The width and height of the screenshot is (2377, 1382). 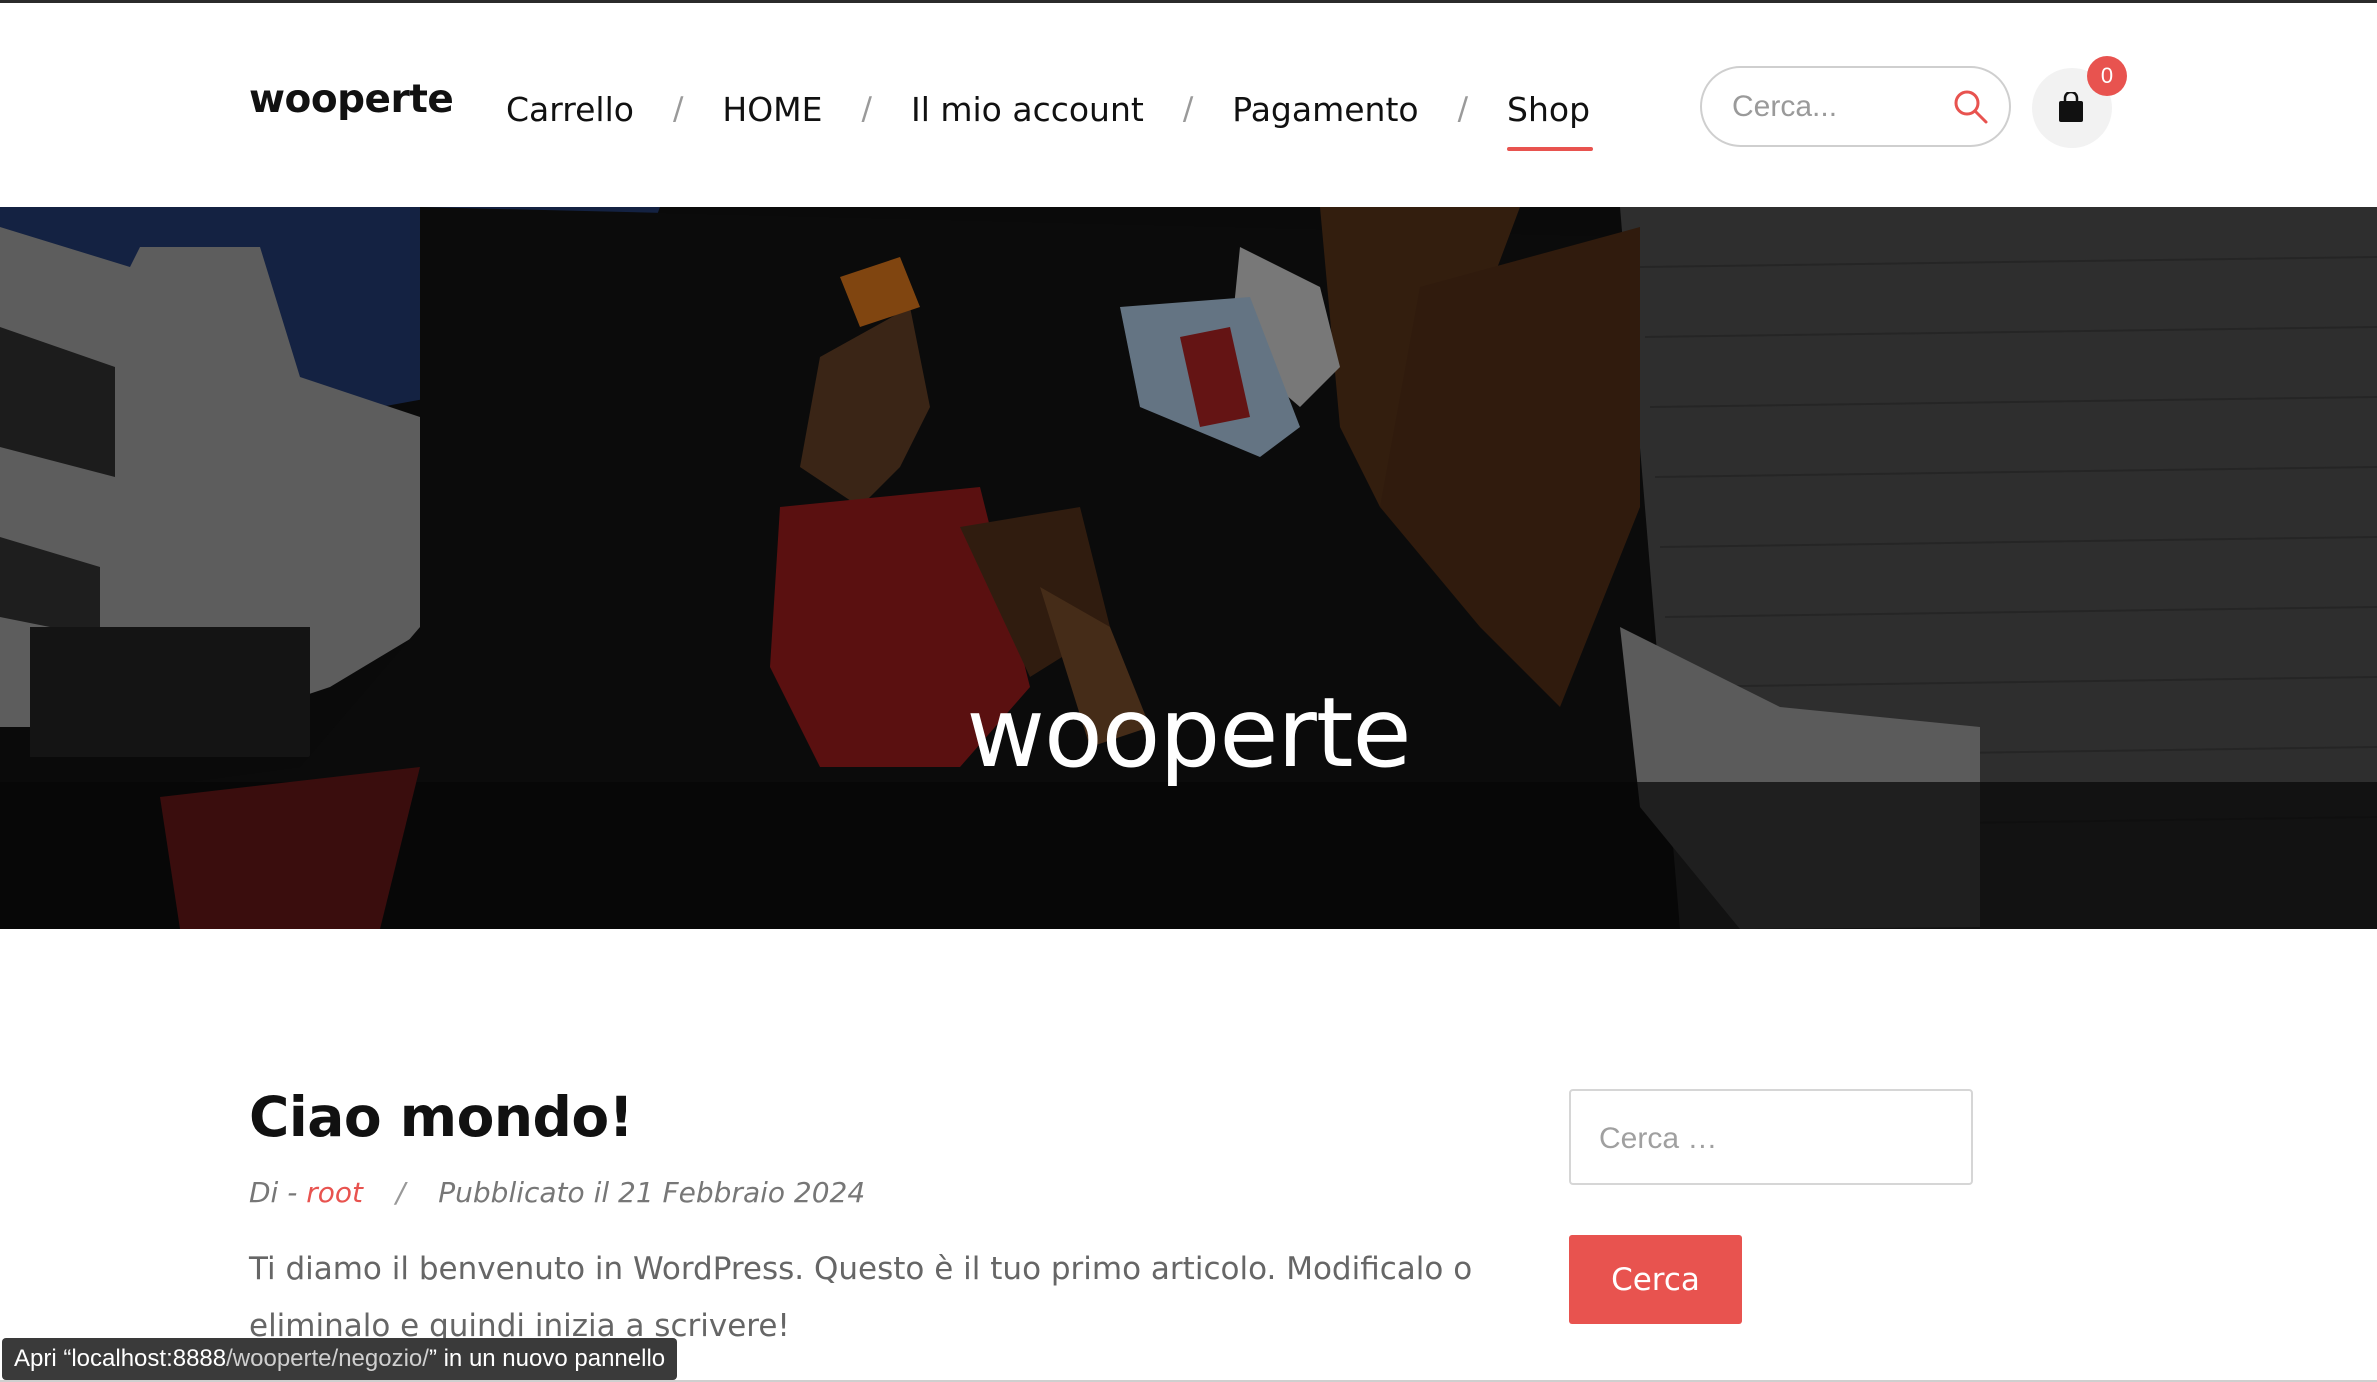 What do you see at coordinates (1027, 109) in the screenshot?
I see `nav-item-account: Il mio account` at bounding box center [1027, 109].